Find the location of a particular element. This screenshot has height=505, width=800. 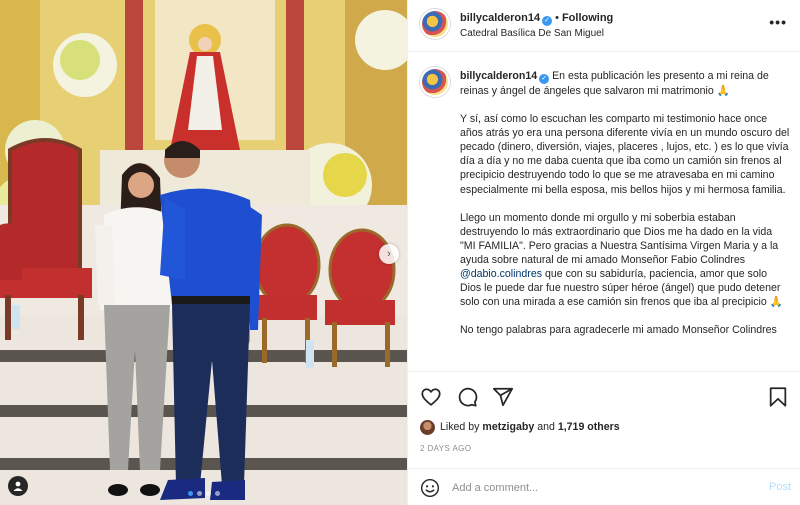

author-line: billycalderon14 ✓ • Following is located at coordinates (536, 19).